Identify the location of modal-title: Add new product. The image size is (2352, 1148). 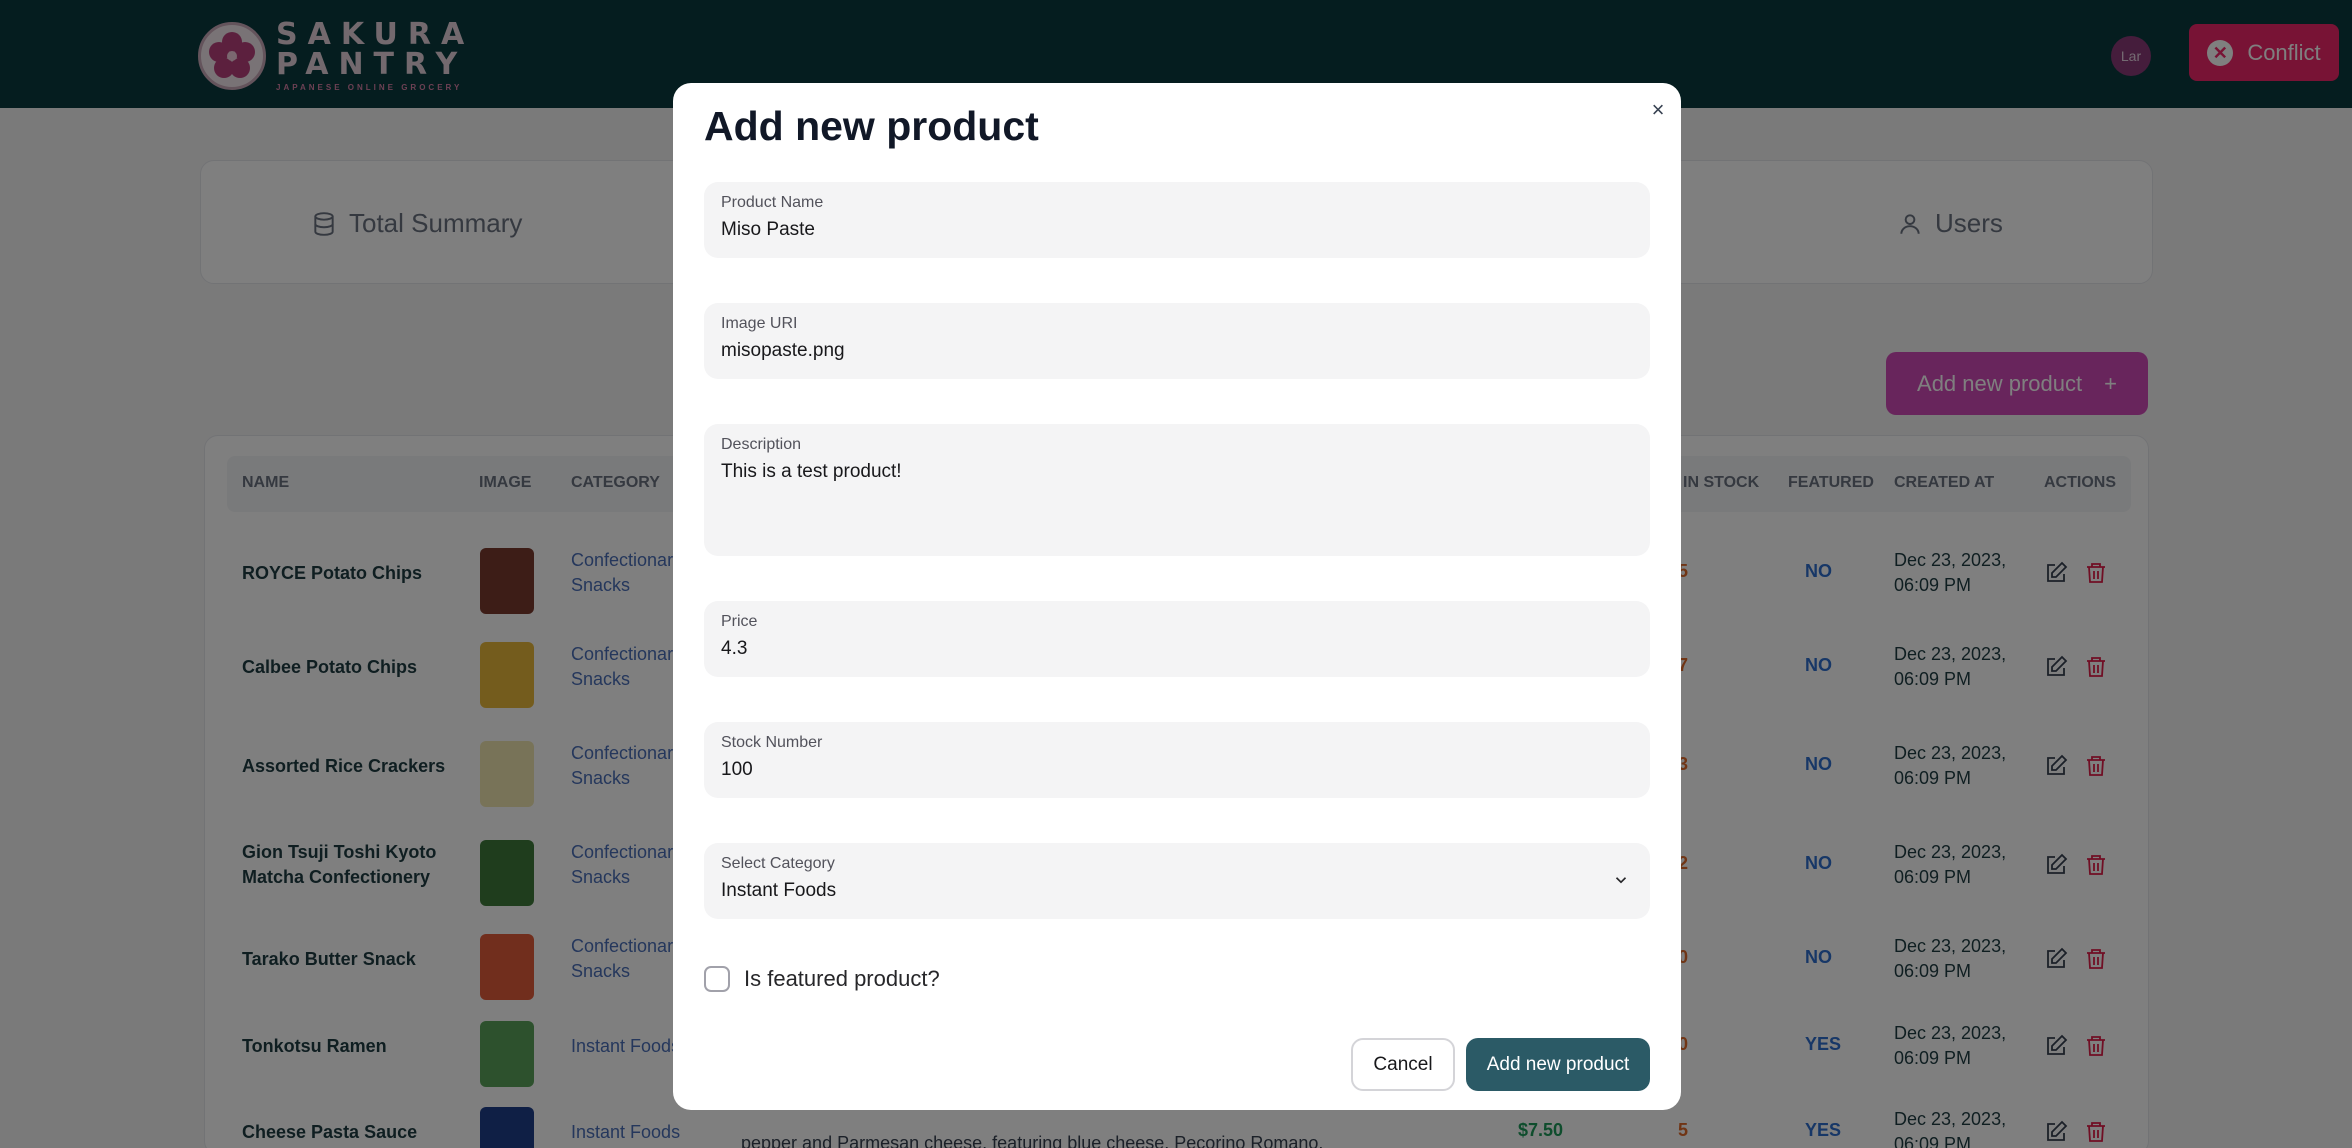
(871, 126).